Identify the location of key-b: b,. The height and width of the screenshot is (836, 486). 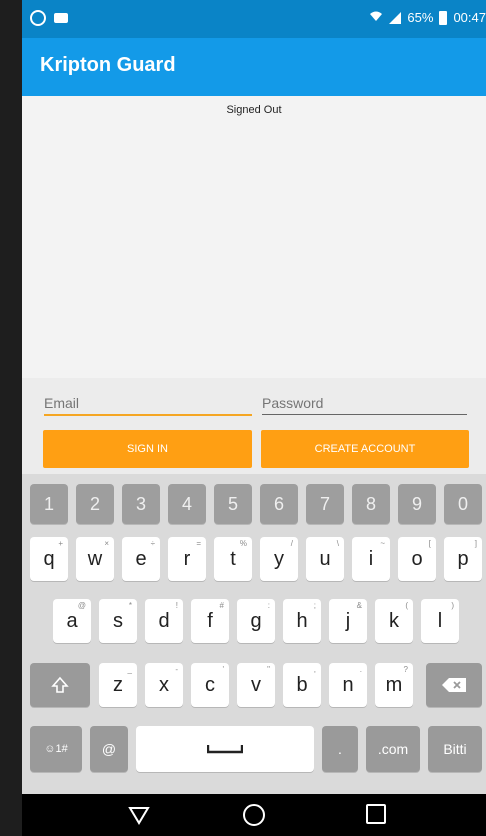
(302, 685).